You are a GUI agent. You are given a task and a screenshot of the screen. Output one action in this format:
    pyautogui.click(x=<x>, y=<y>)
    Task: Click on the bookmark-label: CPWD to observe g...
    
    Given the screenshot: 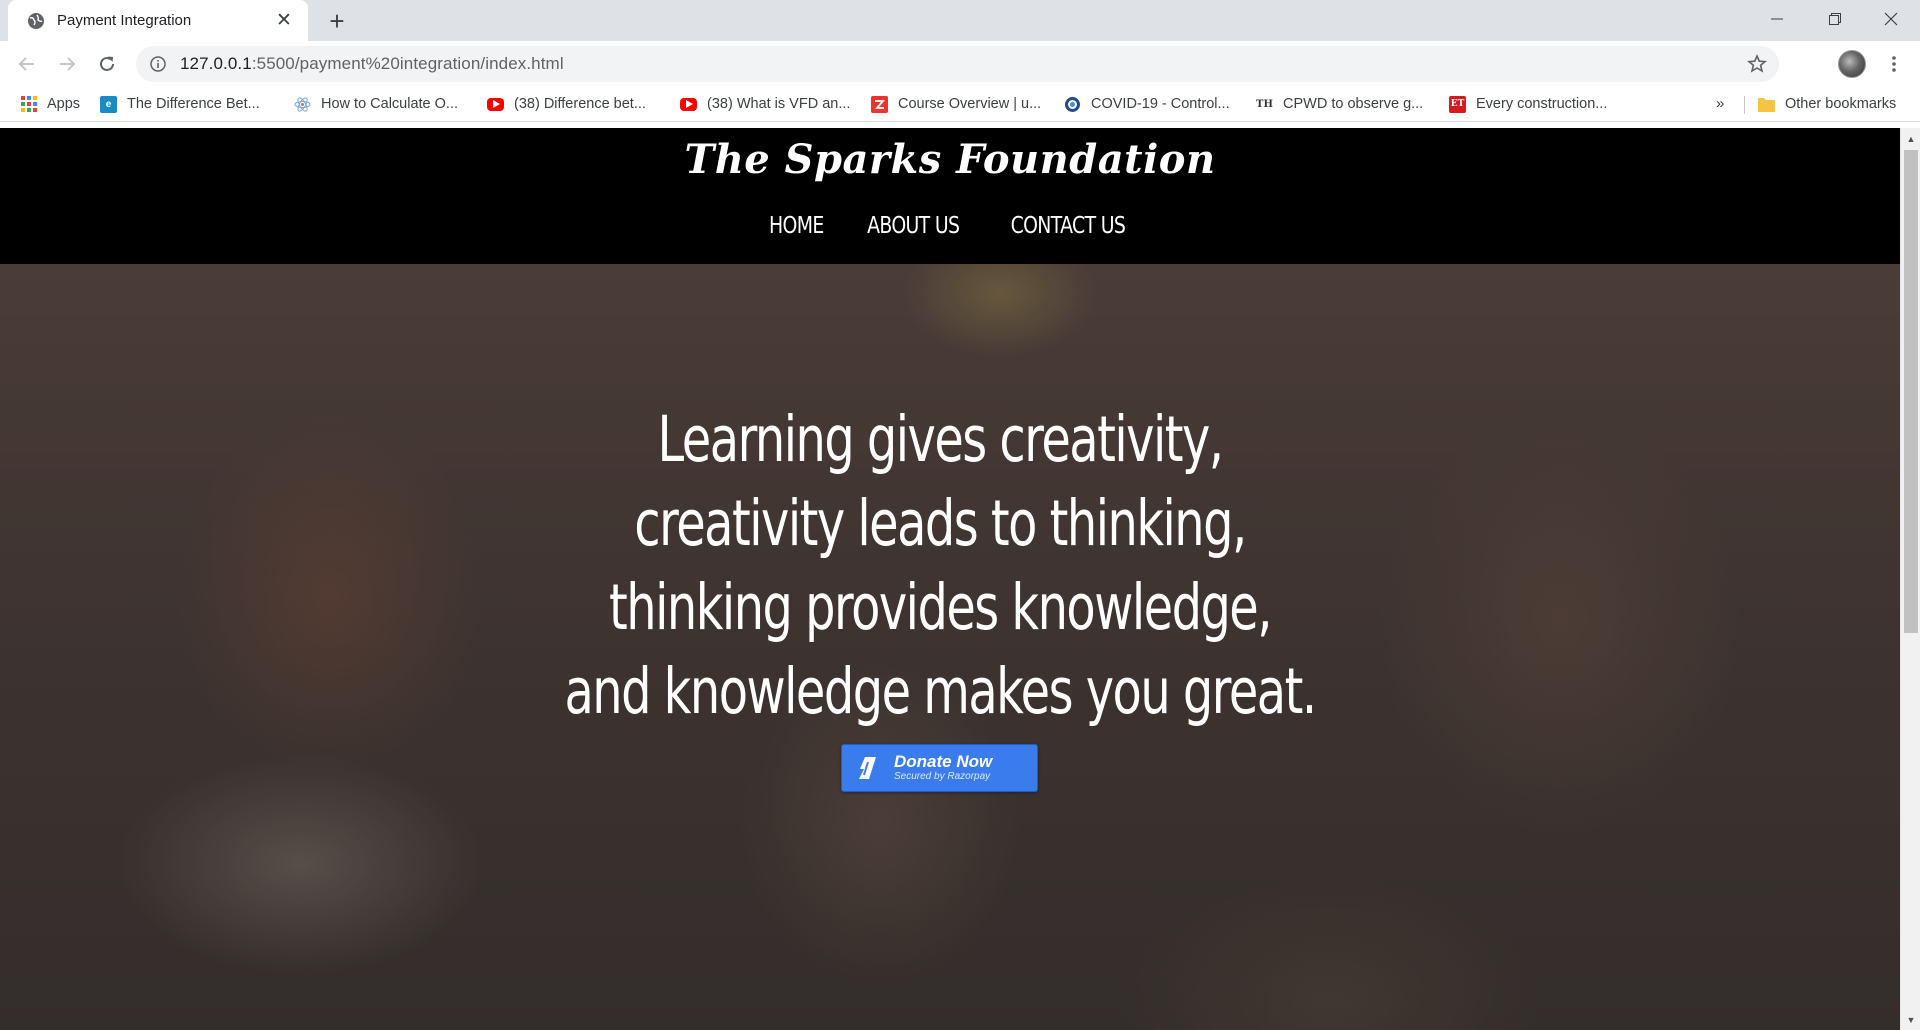 What is the action you would take?
    pyautogui.click(x=1353, y=104)
    